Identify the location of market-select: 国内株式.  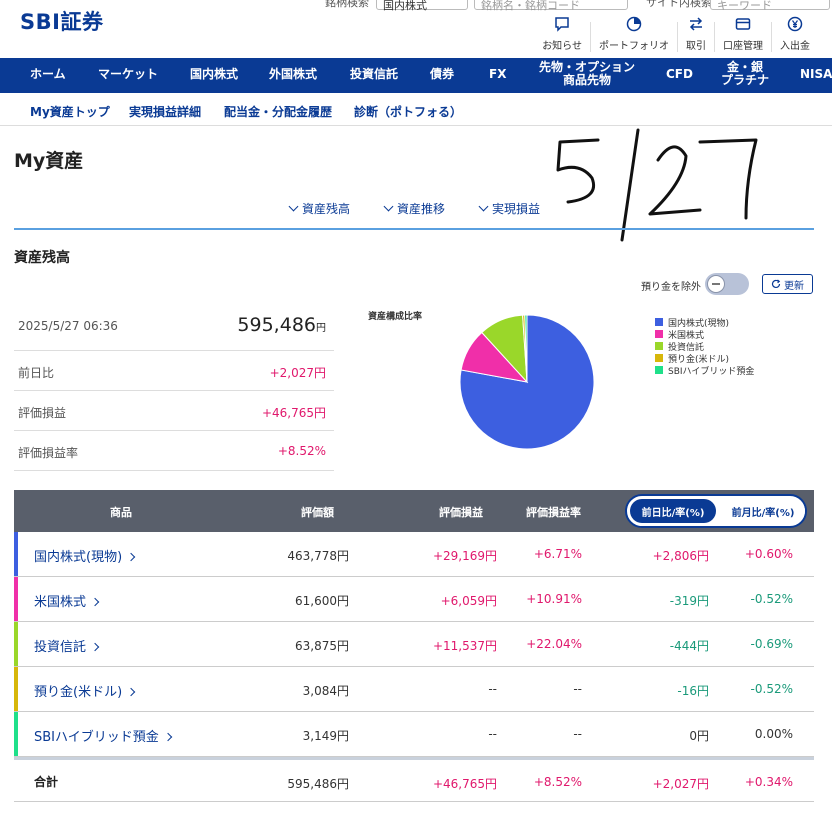
(422, 6).